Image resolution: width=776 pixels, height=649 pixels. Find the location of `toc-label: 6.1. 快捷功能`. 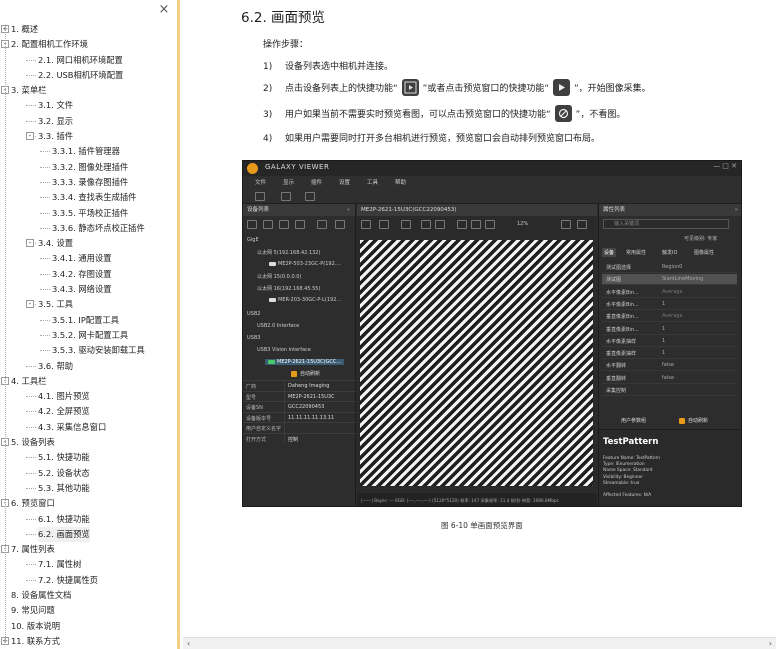

toc-label: 6.1. 快捷功能 is located at coordinates (64, 518).